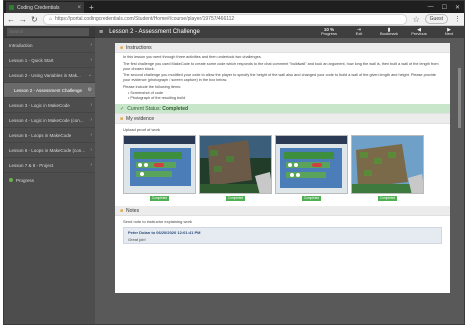  Describe the element at coordinates (141, 130) in the screenshot. I see `evidence-instructions: Upload proof of work` at that location.